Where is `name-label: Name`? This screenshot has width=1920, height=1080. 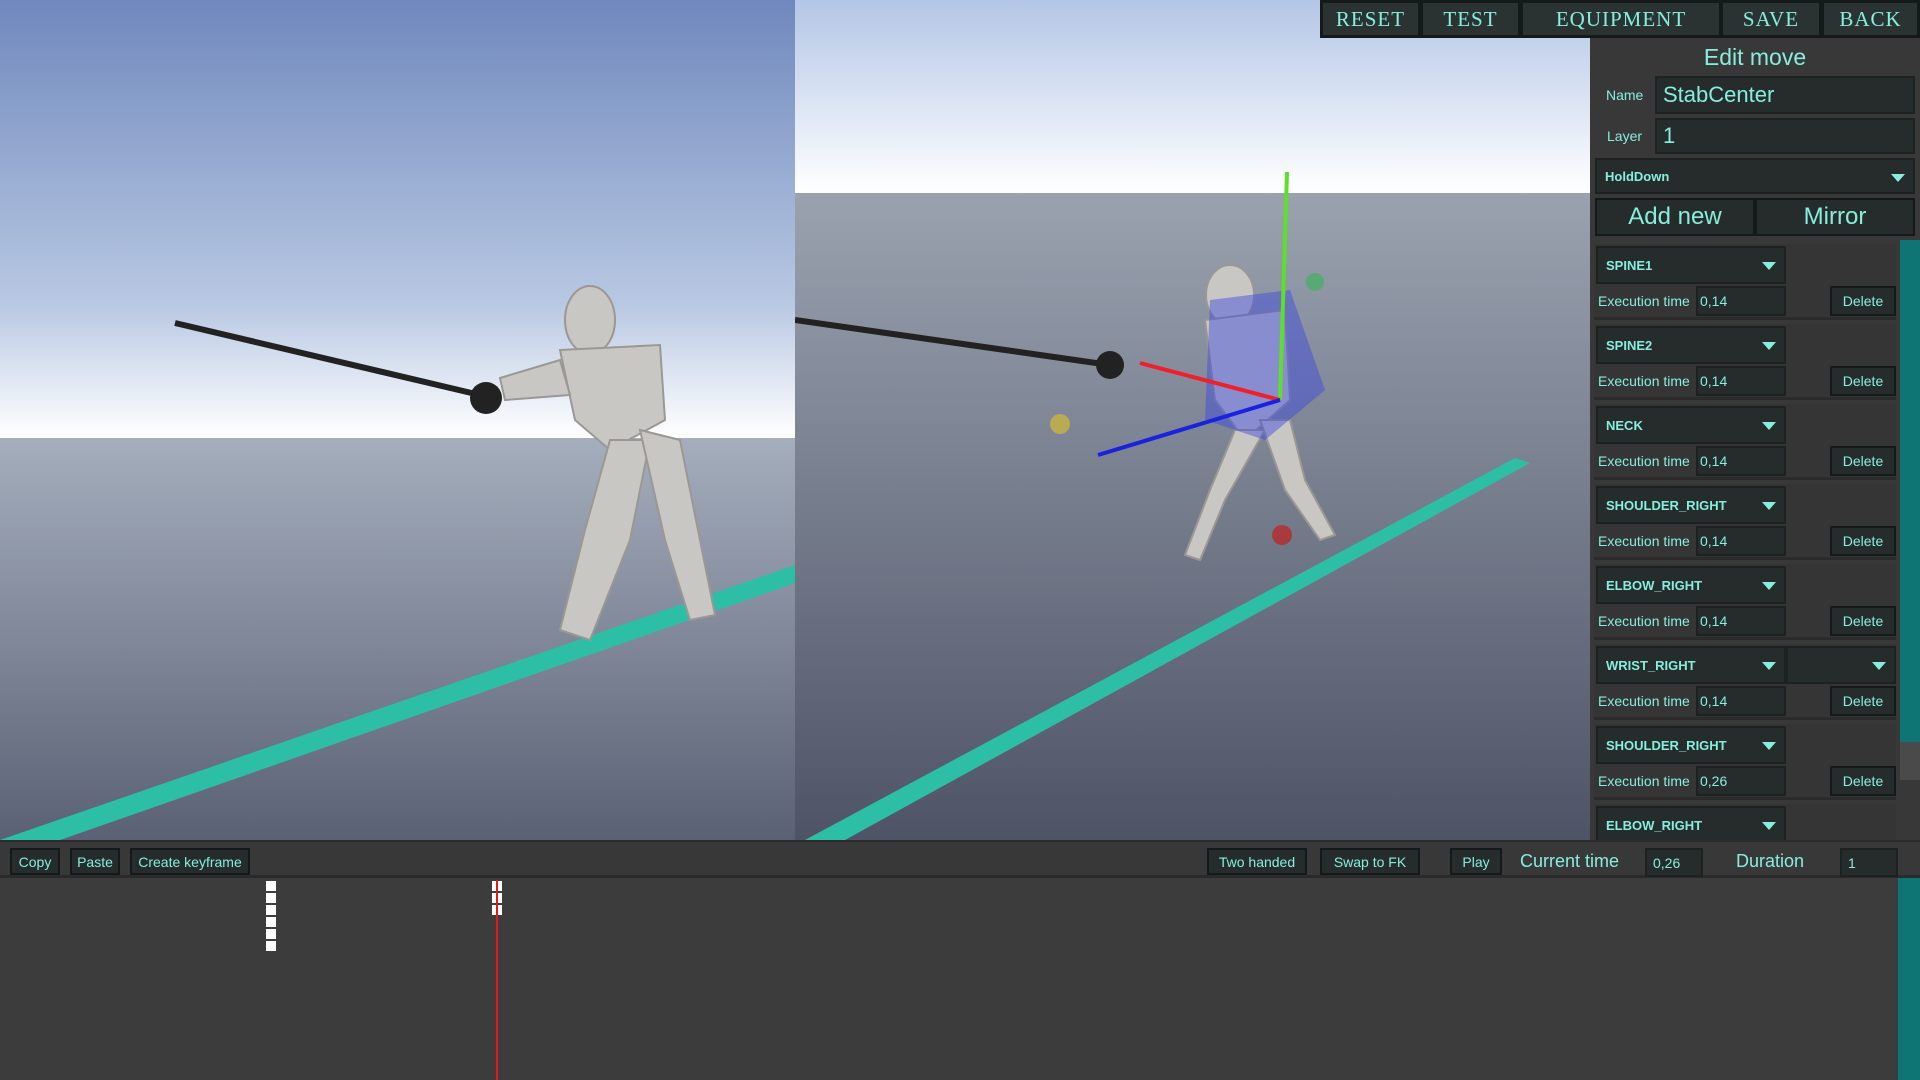
name-label: Name is located at coordinates (1625, 95).